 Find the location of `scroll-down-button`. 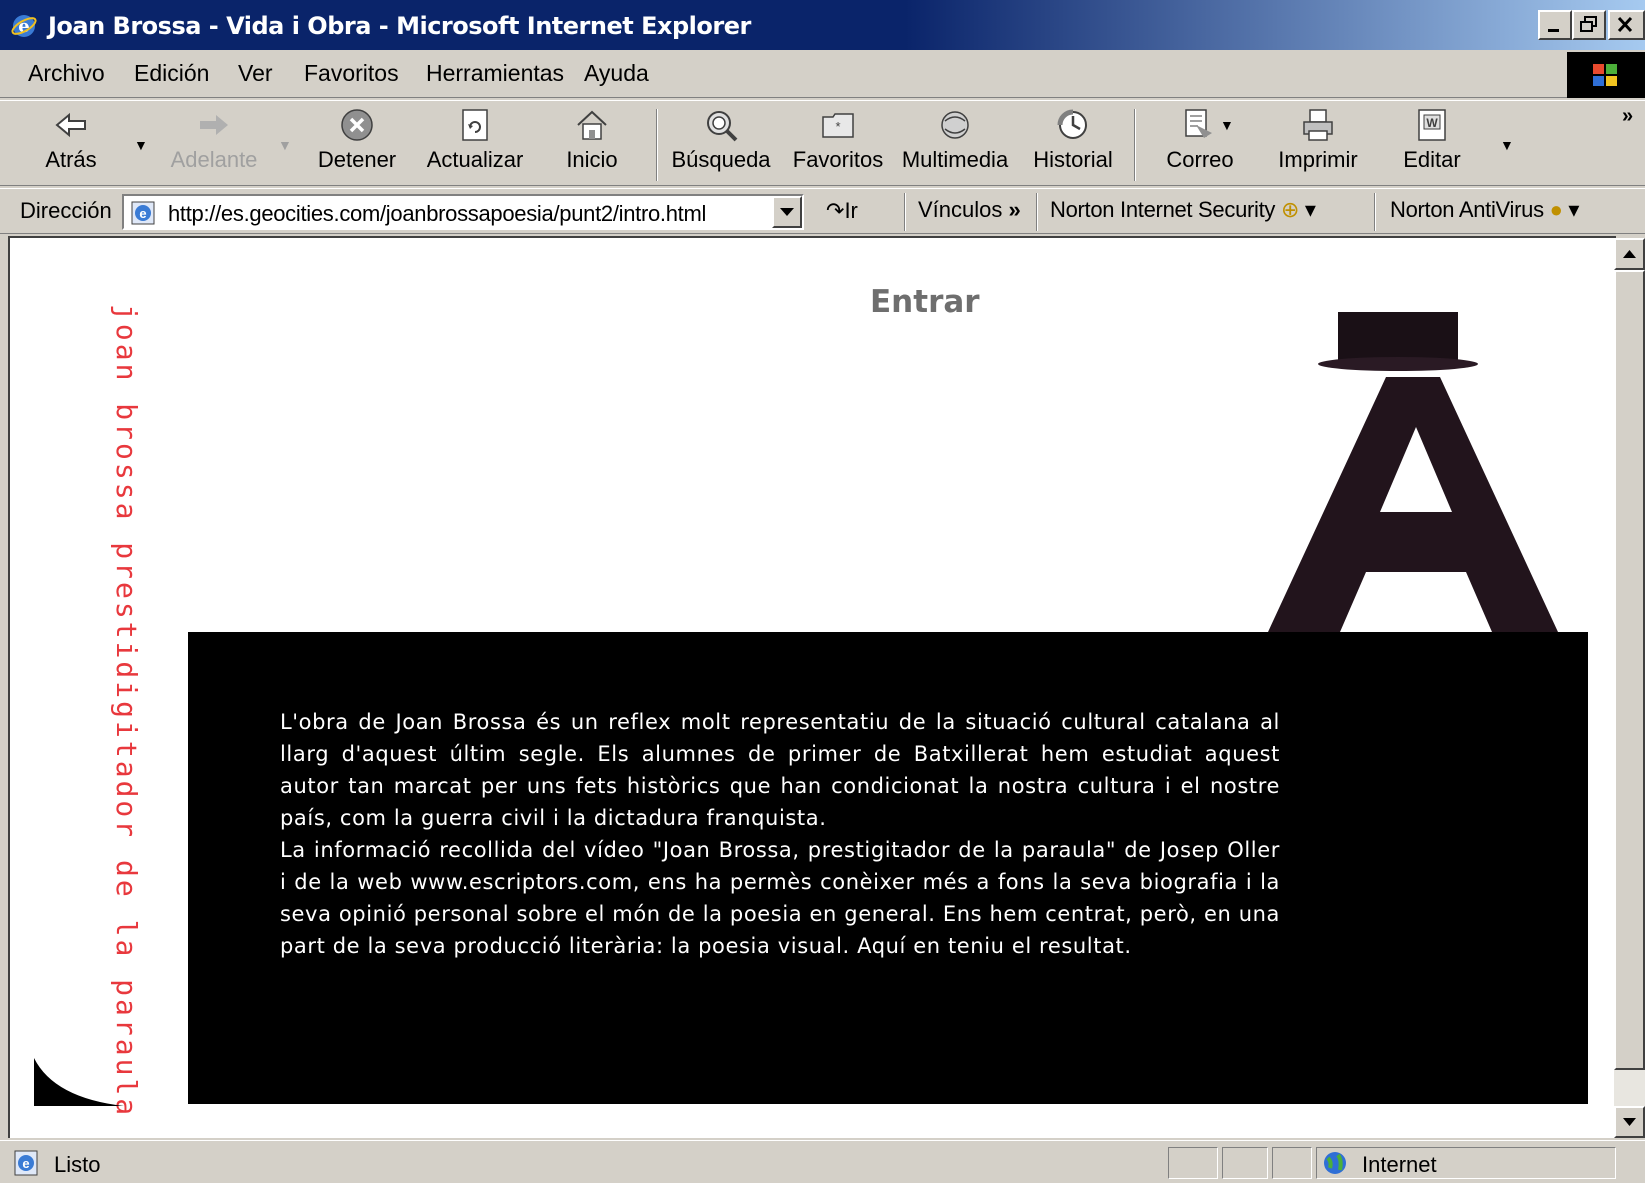

scroll-down-button is located at coordinates (1629, 1122).